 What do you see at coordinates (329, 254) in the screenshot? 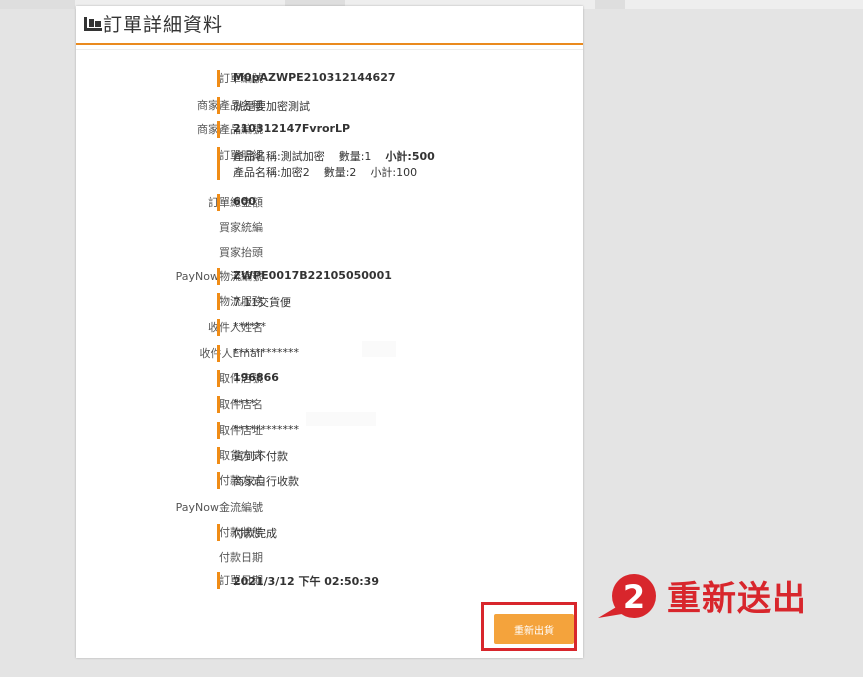
I see `detail-row: 買家抬頭` at bounding box center [329, 254].